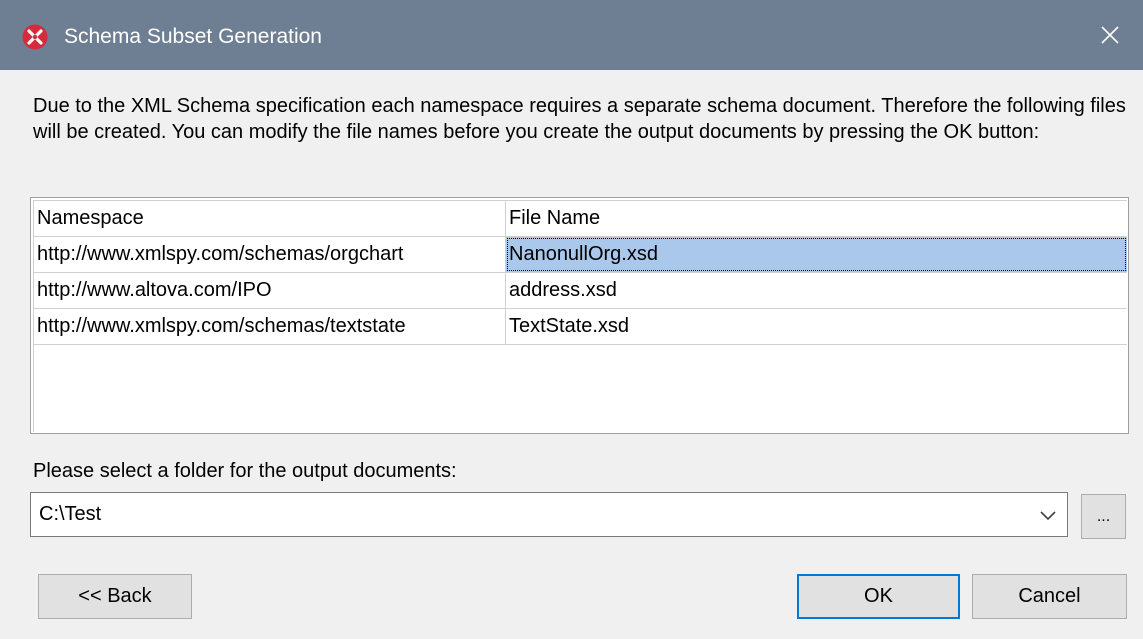 Image resolution: width=1143 pixels, height=639 pixels. I want to click on chevron-down-icon, so click(1048, 515).